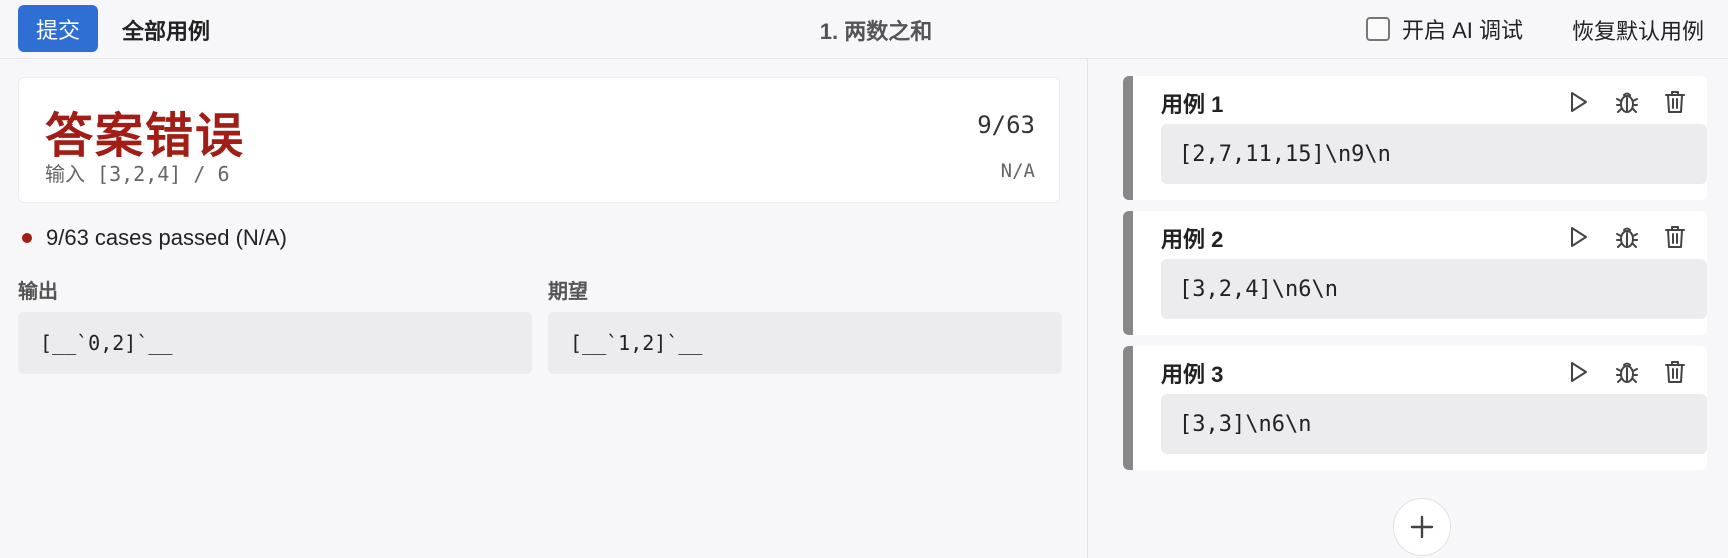 This screenshot has width=1728, height=558. I want to click on case-input-editor: [2,7,11,15]\n9\n, so click(1434, 154).